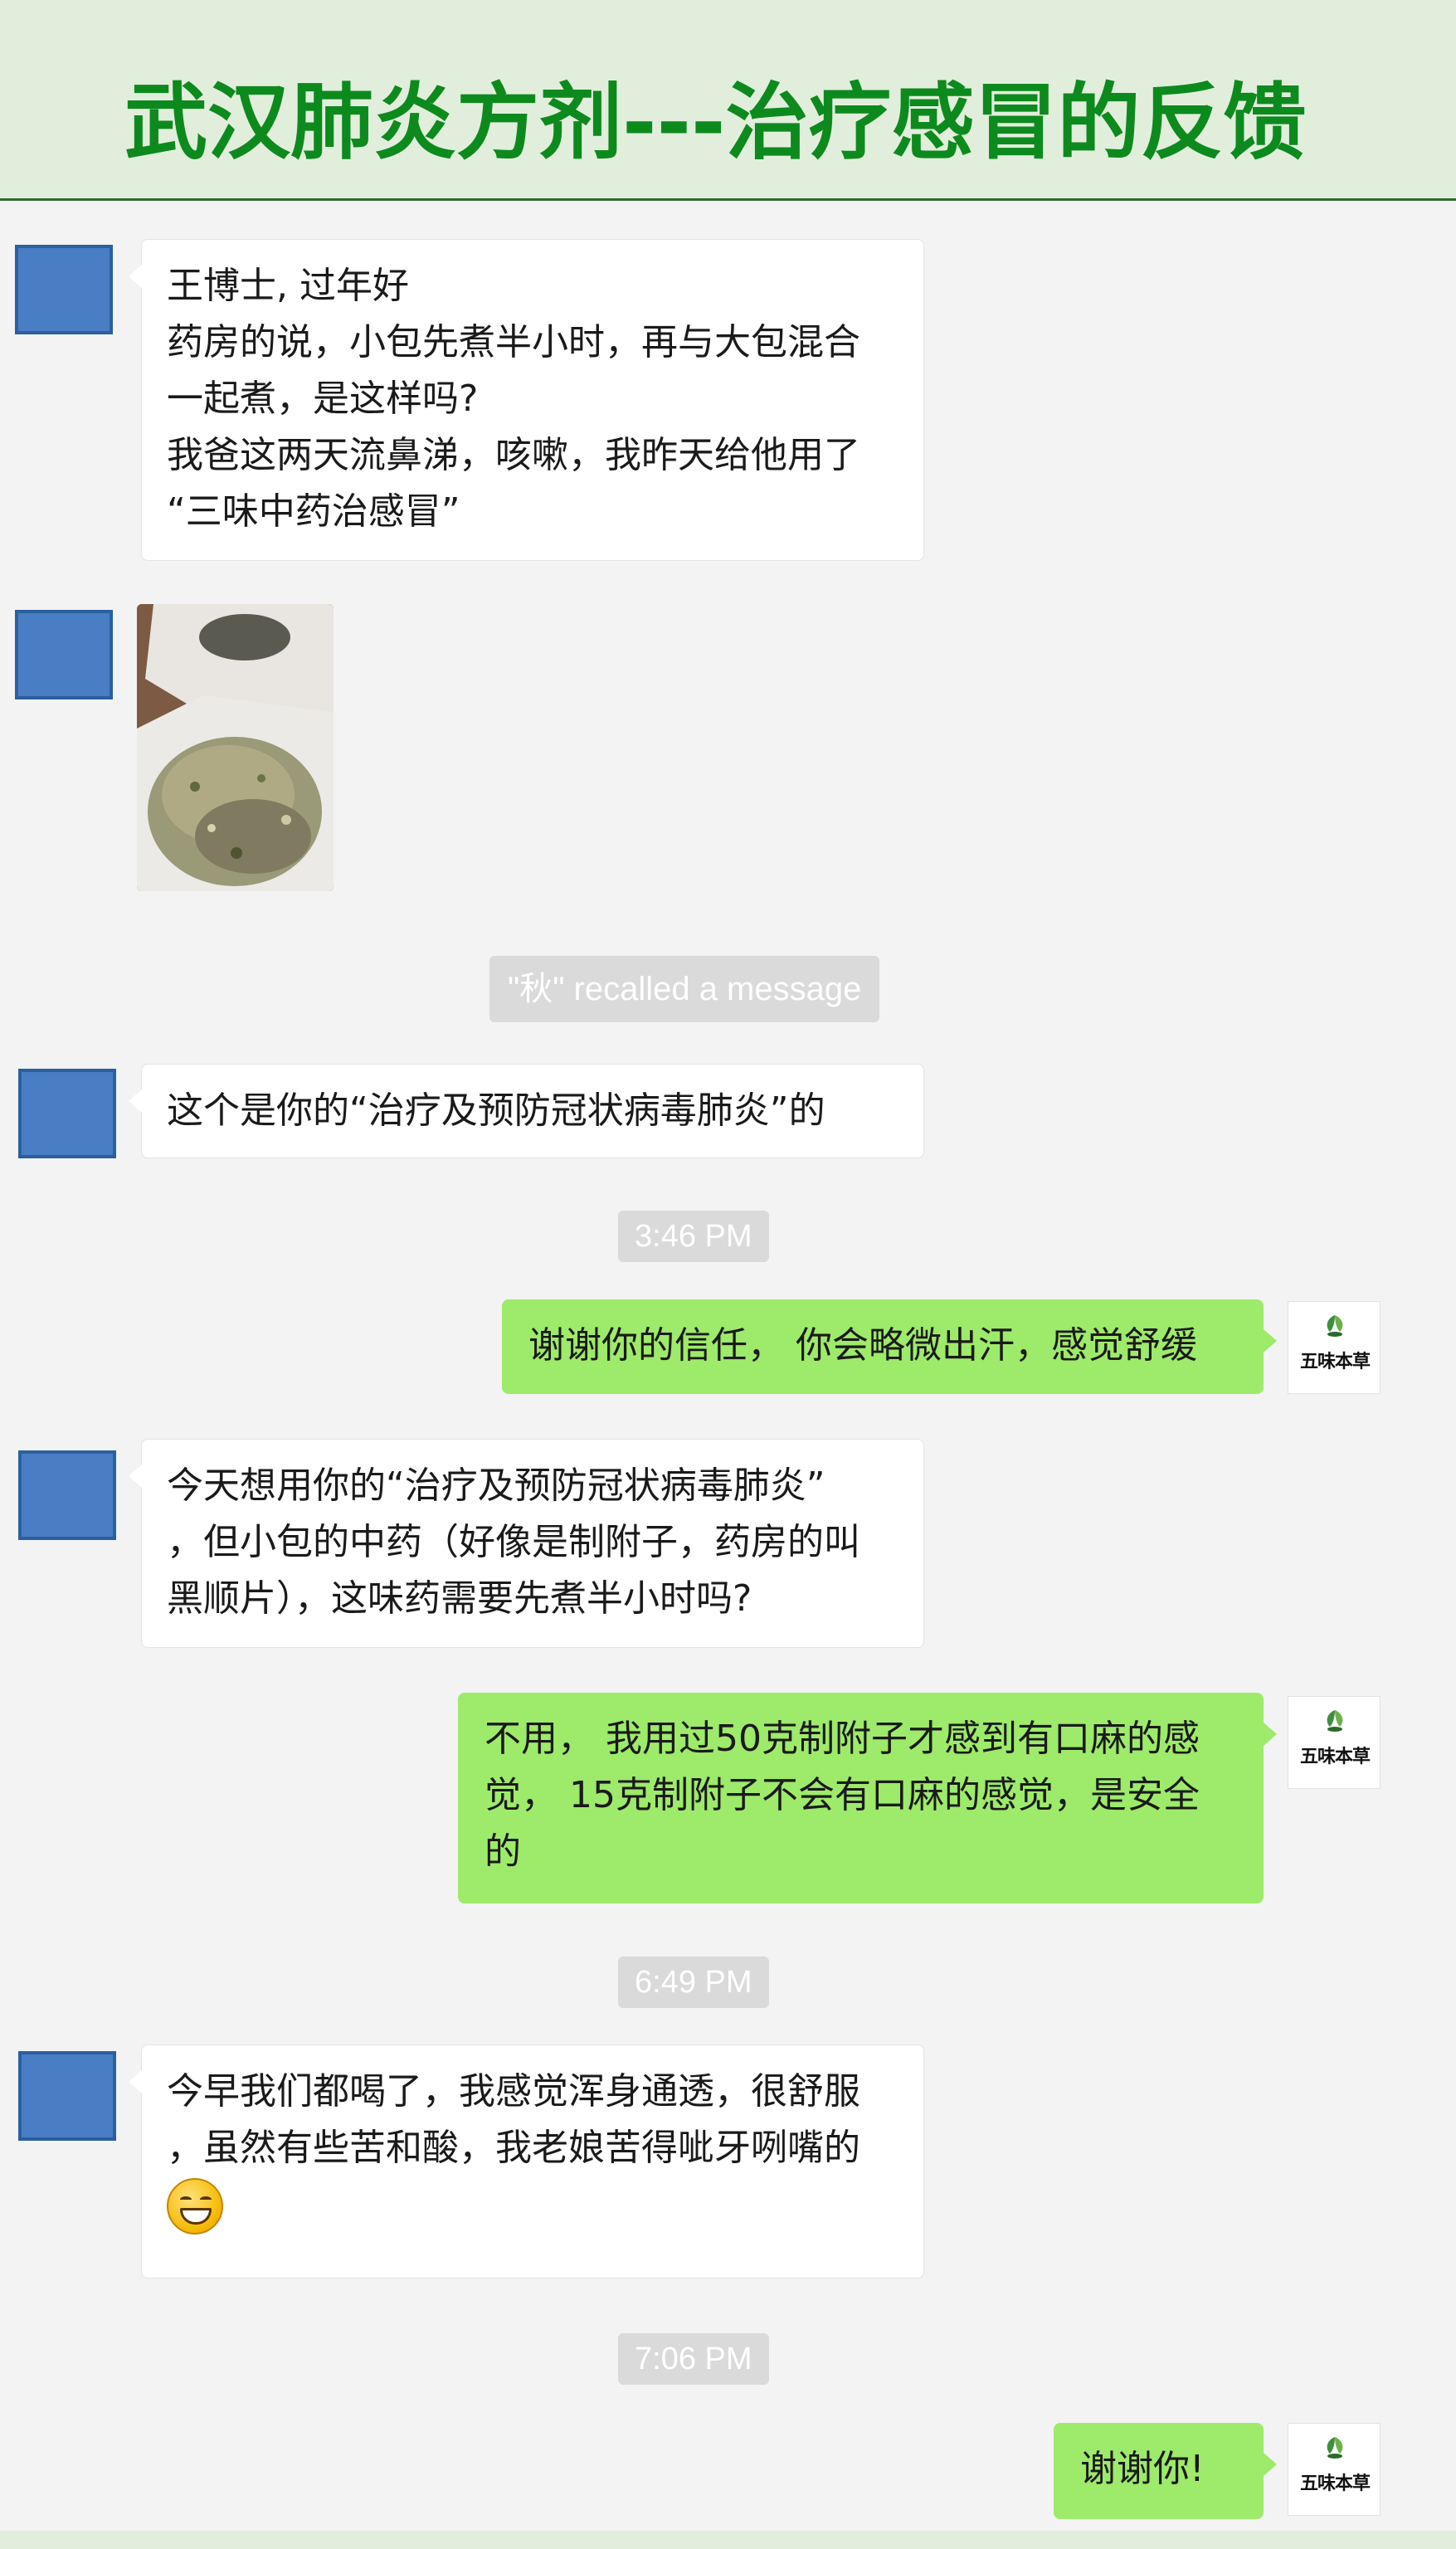  I want to click on outgoing-message-bubble: 谢谢你!, so click(1165, 2471).